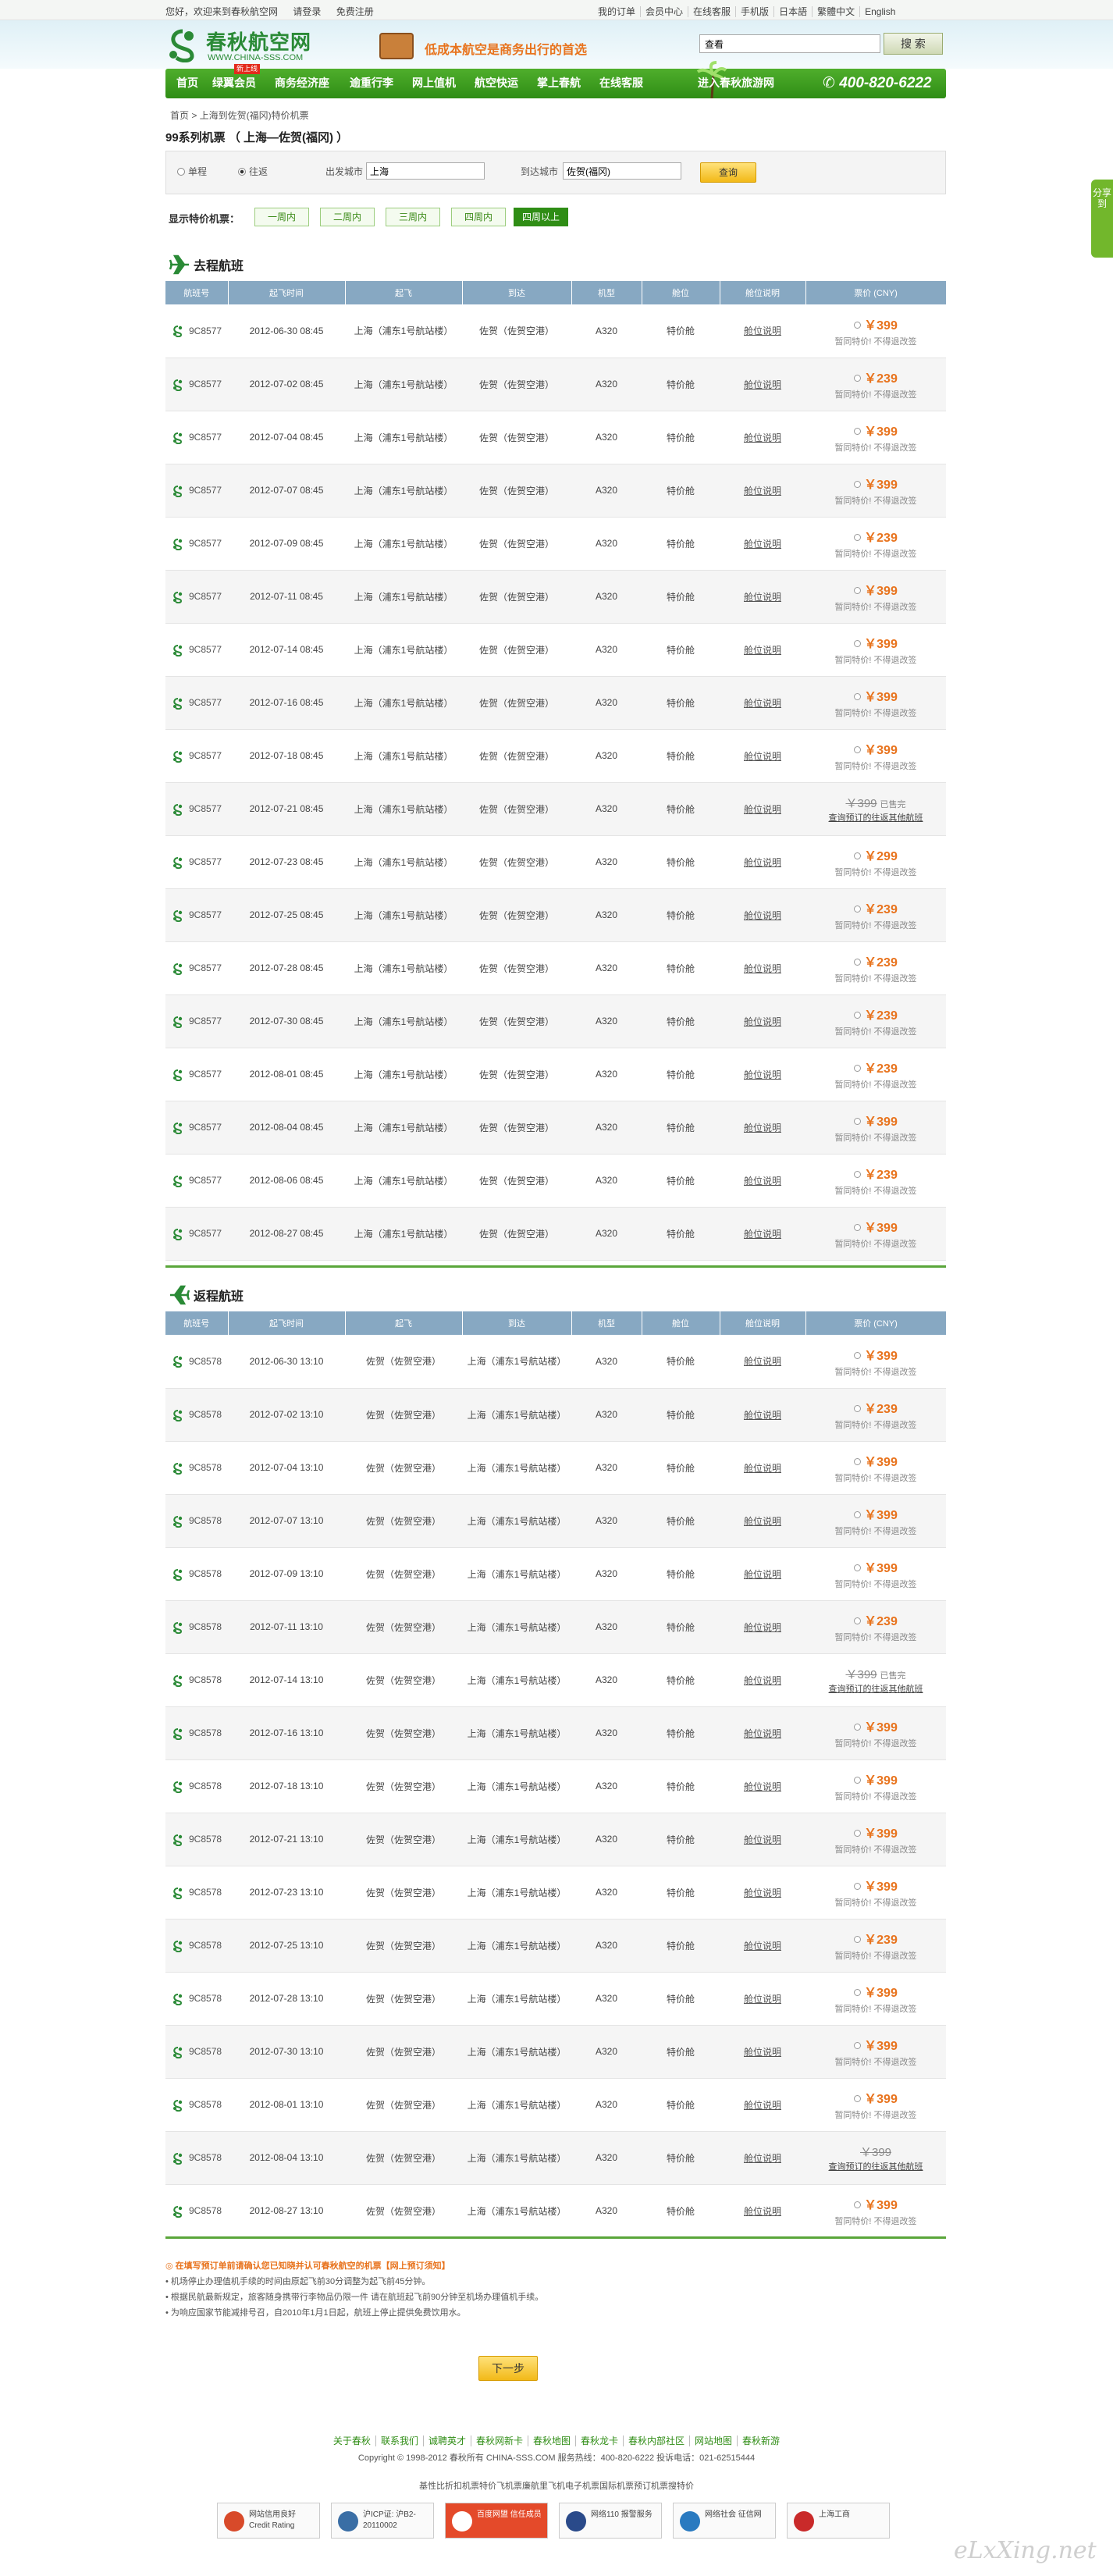  What do you see at coordinates (616, 11) in the screenshot?
I see `my-orders-link: 我的订单` at bounding box center [616, 11].